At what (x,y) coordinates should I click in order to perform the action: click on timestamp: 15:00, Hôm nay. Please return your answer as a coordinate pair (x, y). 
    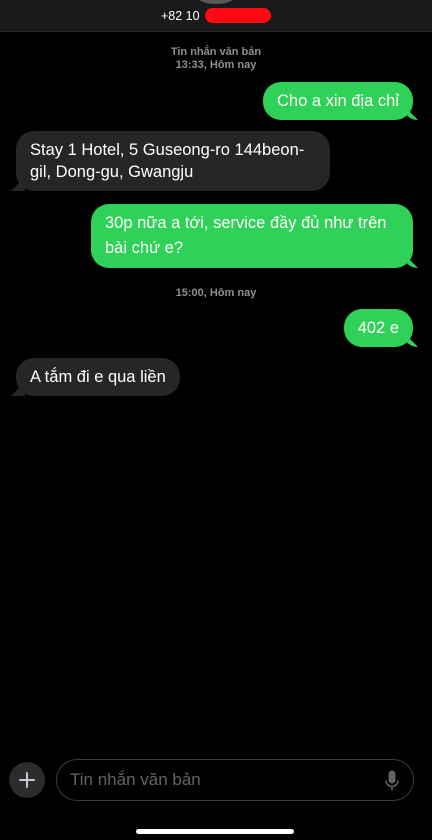
    Looking at the image, I should click on (216, 293).